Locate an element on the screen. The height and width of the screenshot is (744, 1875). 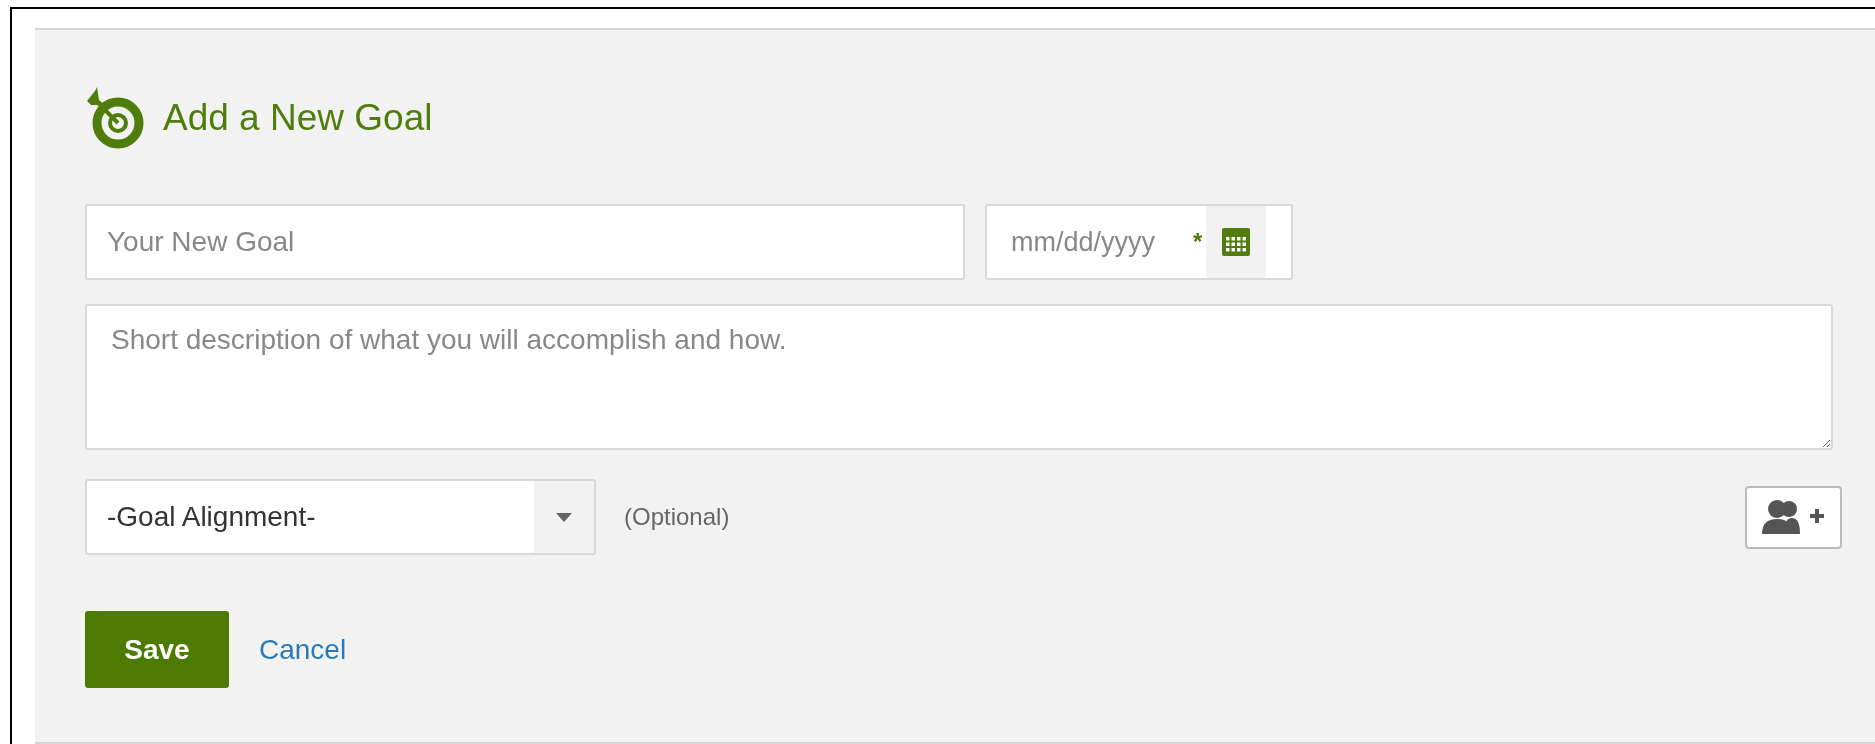
save-button: Save is located at coordinates (157, 649).